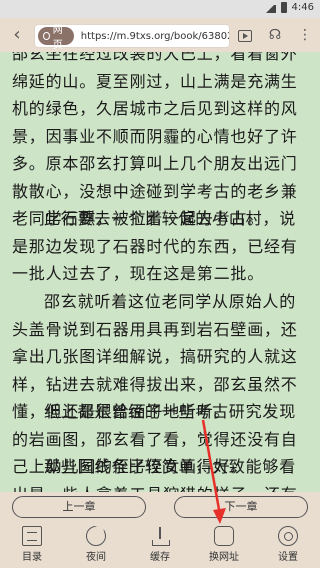 The width and height of the screenshot is (320, 568). Describe the element at coordinates (288, 557) in the screenshot. I see `nav-label: 设置` at that location.